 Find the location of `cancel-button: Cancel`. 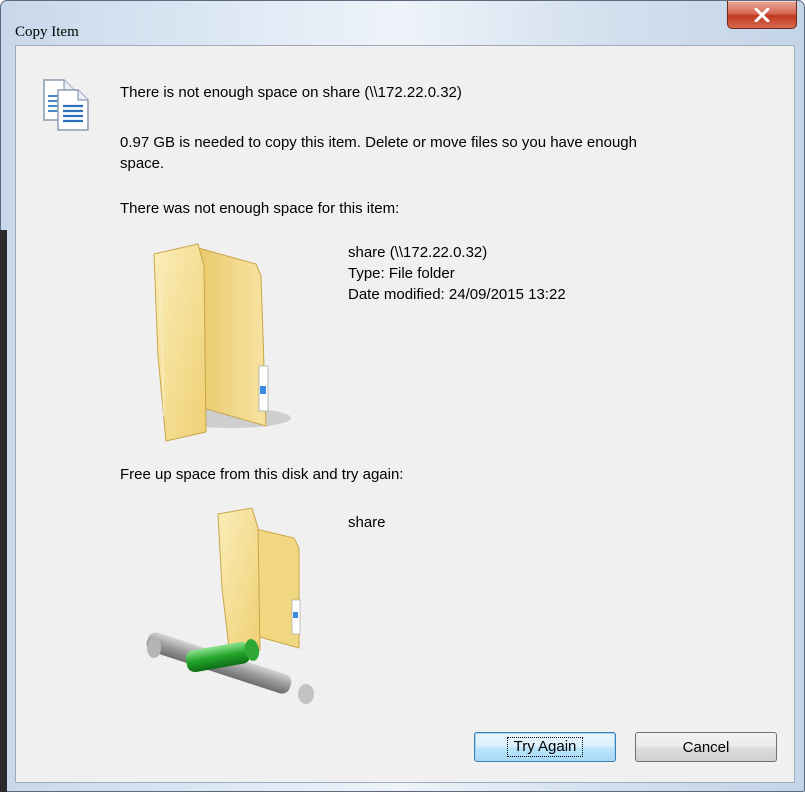

cancel-button: Cancel is located at coordinates (706, 747).